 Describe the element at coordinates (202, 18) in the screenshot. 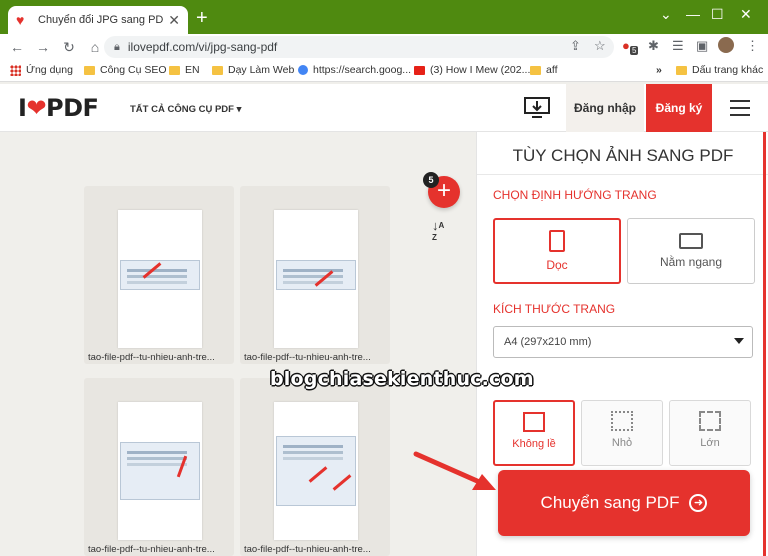

I see `new-tab-button: +` at that location.